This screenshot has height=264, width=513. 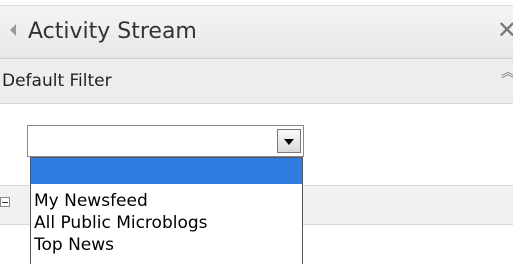 I want to click on panel-title: Activity Stream, so click(x=112, y=31).